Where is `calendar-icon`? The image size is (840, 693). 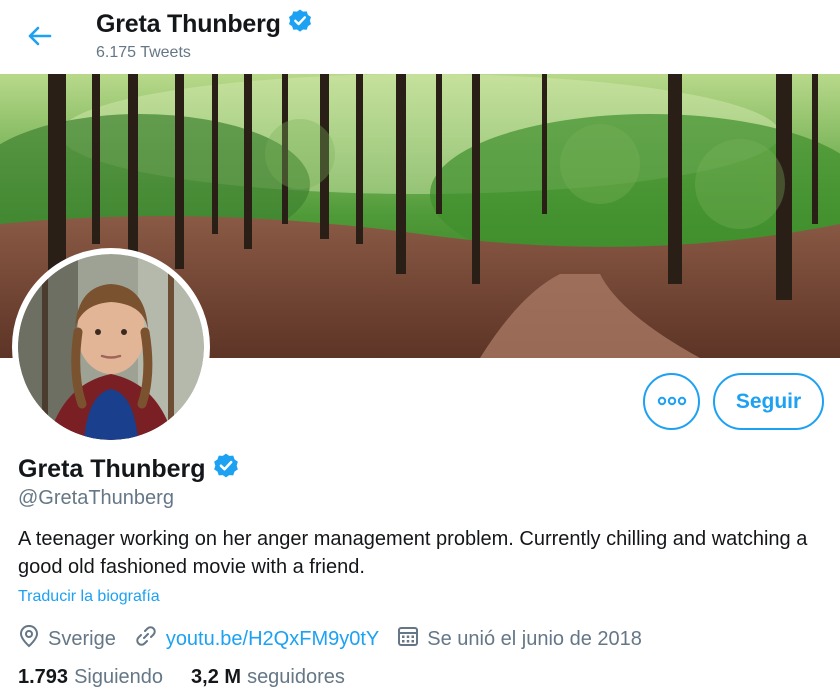
calendar-icon is located at coordinates (412, 639).